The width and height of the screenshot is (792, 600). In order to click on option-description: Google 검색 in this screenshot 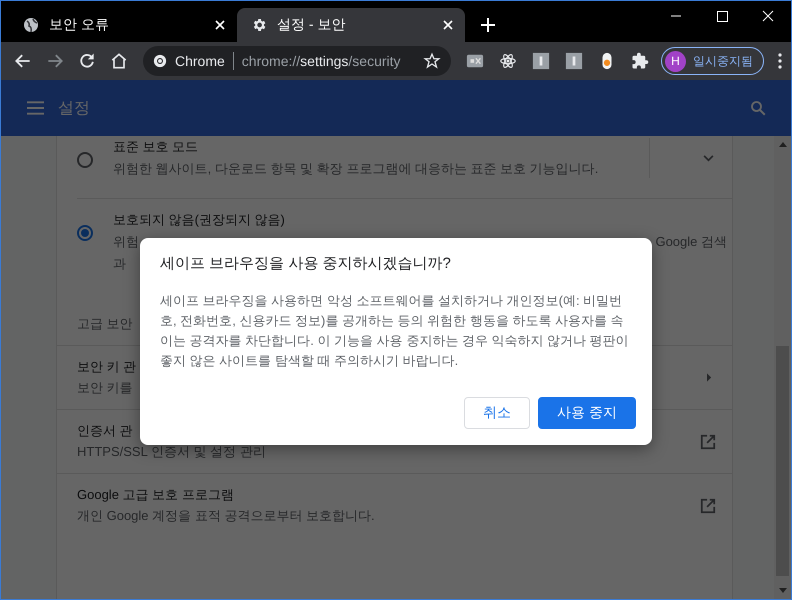, I will do `click(691, 242)`.